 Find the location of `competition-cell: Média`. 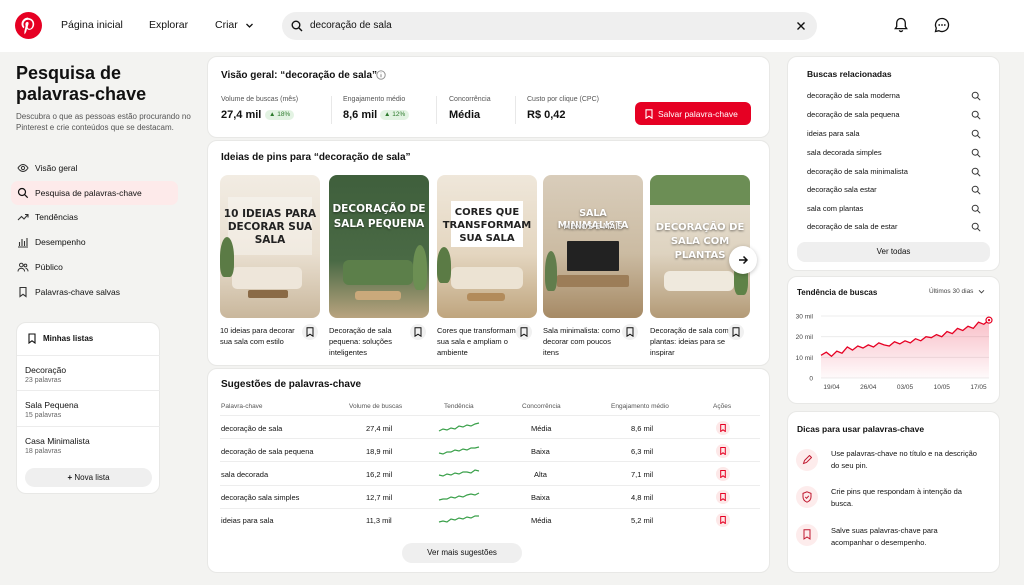

competition-cell: Média is located at coordinates (541, 520).